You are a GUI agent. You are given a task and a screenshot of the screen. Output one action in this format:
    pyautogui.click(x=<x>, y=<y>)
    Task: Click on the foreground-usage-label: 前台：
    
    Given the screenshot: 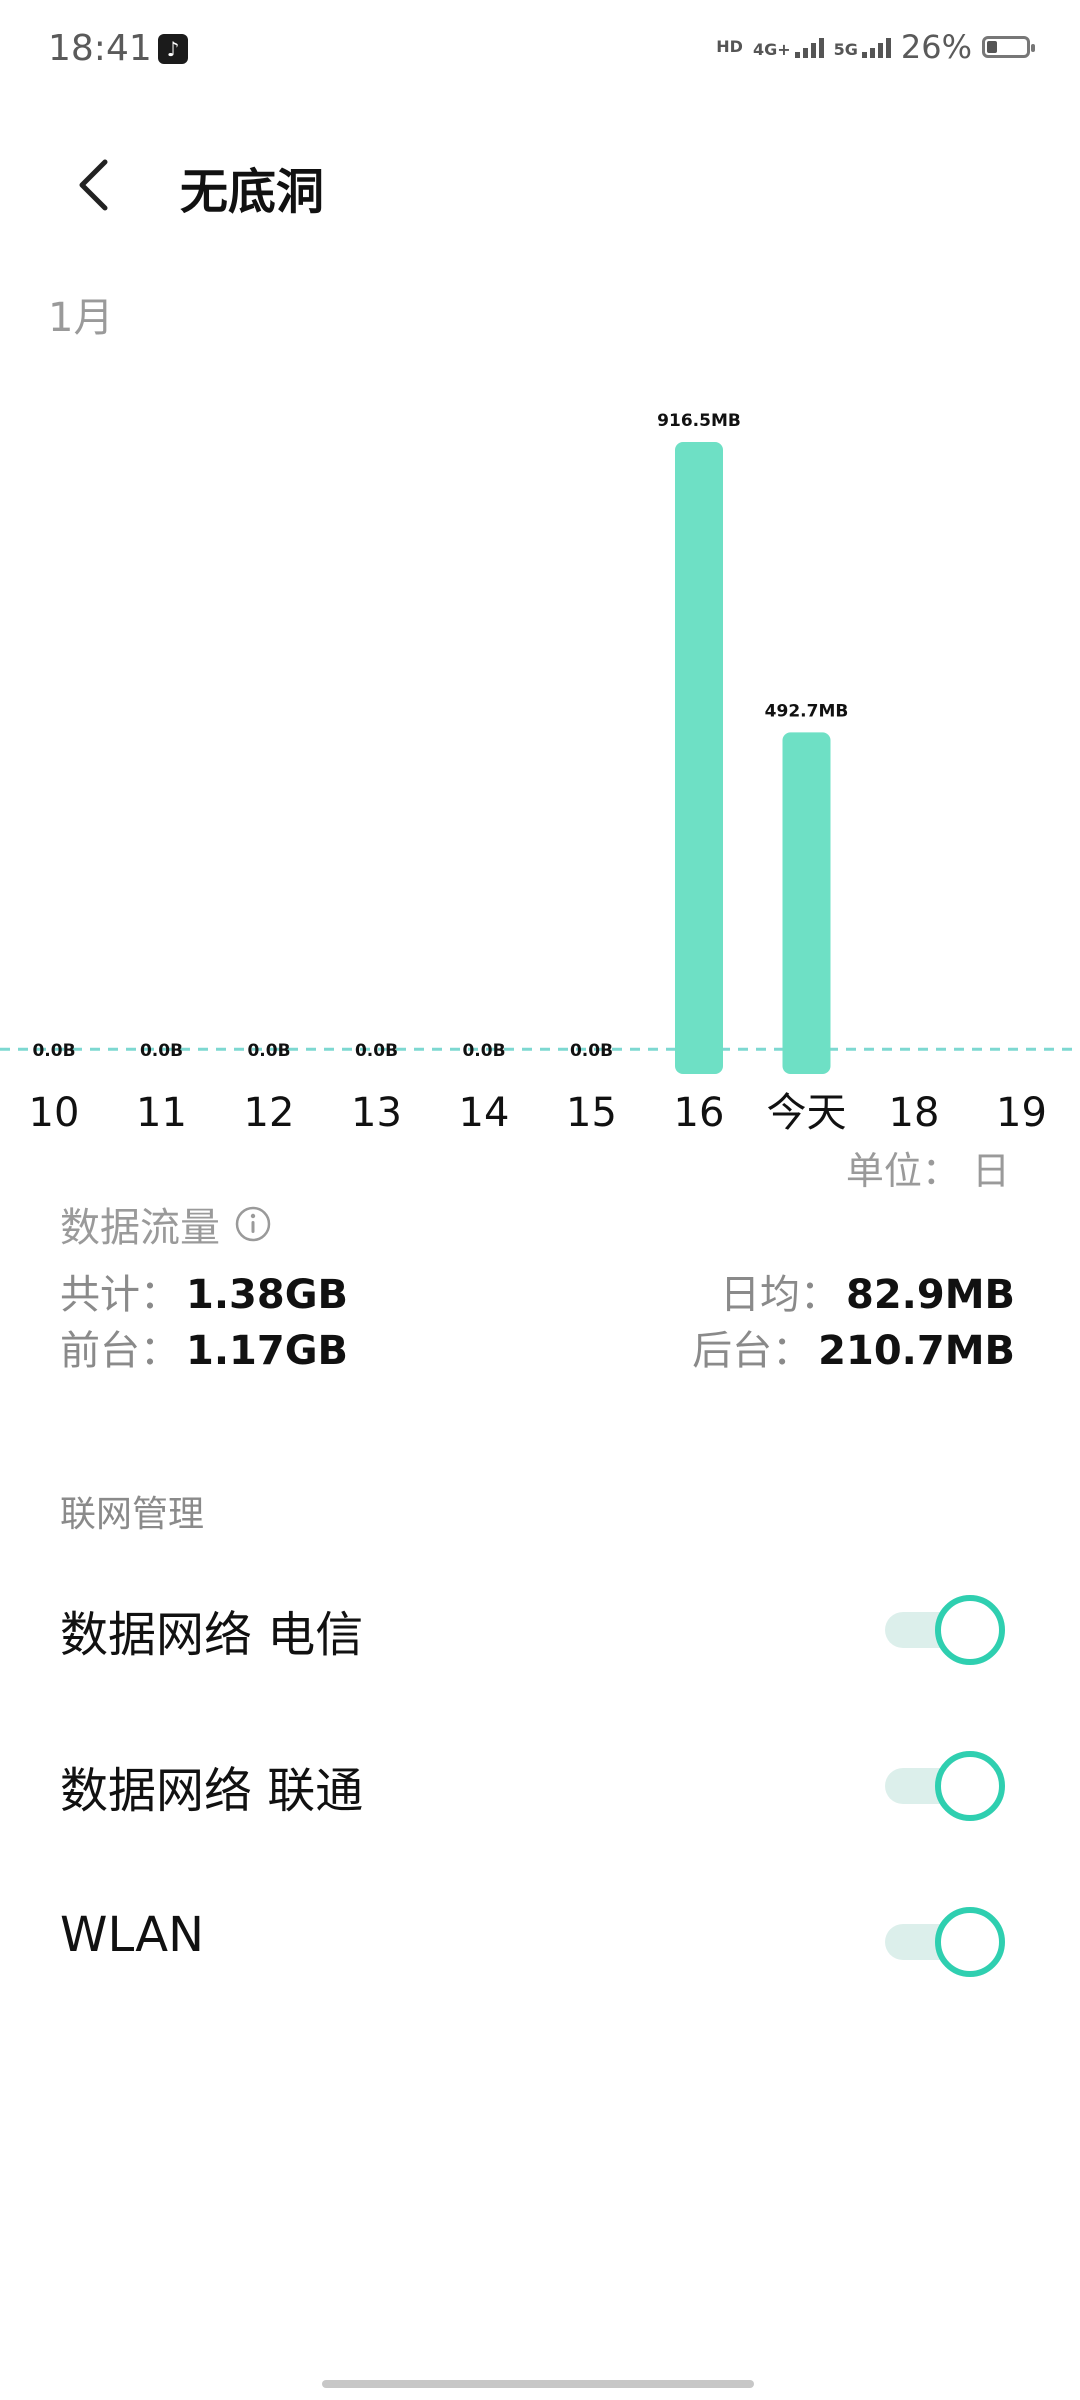 What is the action you would take?
    pyautogui.click(x=120, y=1351)
    